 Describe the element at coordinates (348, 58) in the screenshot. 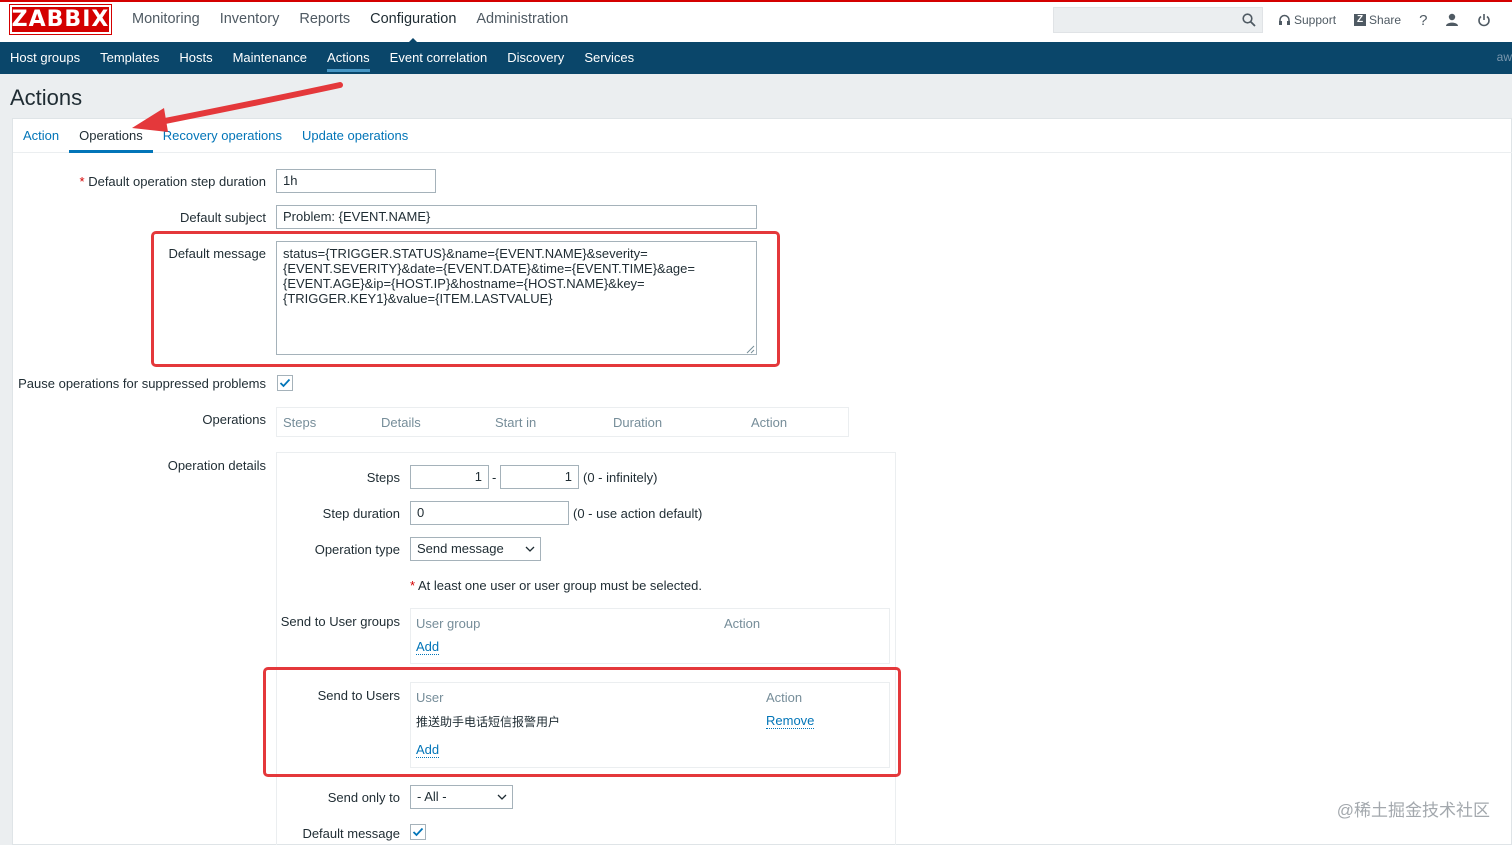

I see `subnav-actions: Actions` at that location.